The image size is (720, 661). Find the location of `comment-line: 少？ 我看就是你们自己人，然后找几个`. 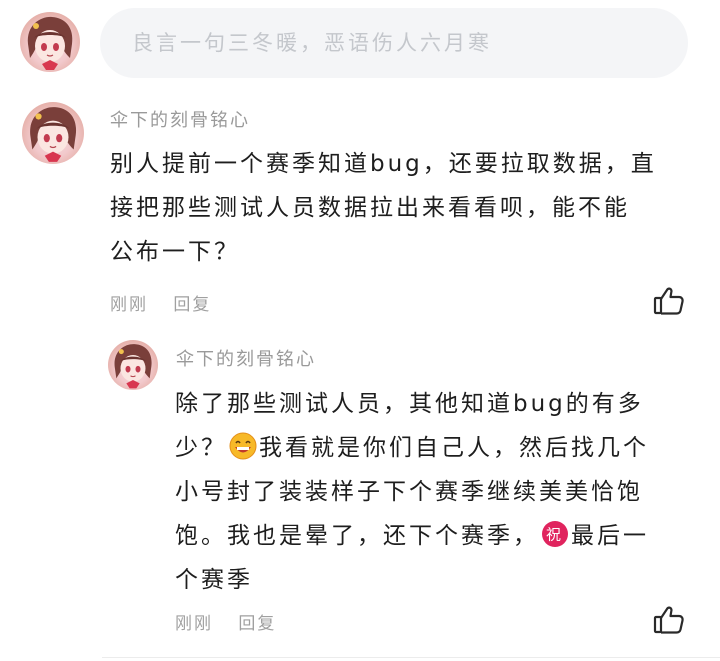

comment-line: 少？ 我看就是你们自己人，然后找几个 is located at coordinates (412, 448).